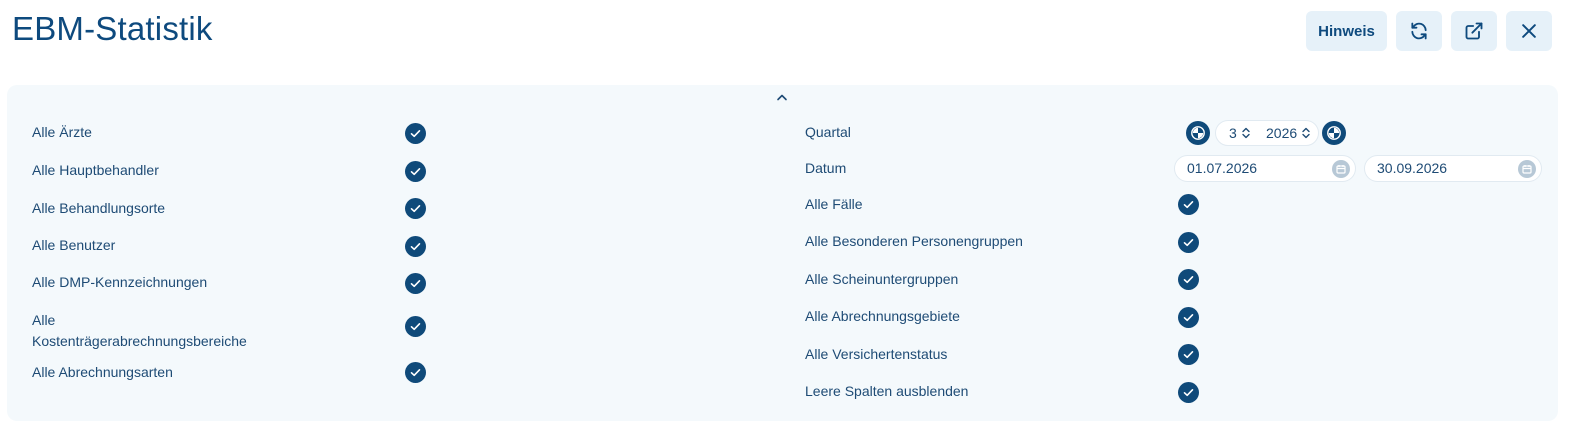 The width and height of the screenshot is (1588, 431). I want to click on filter-label-scheinuntergruppen: Alle Scheinuntergruppen, so click(882, 279).